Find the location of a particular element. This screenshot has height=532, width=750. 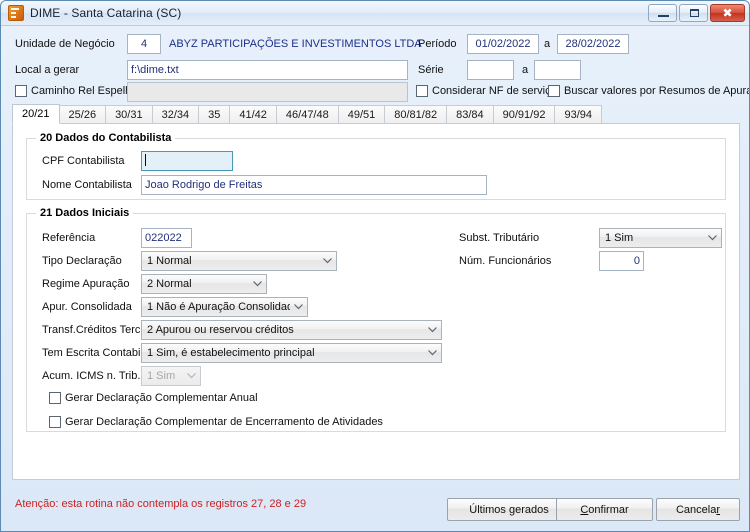

tab-30-31: 30/31 is located at coordinates (129, 114).